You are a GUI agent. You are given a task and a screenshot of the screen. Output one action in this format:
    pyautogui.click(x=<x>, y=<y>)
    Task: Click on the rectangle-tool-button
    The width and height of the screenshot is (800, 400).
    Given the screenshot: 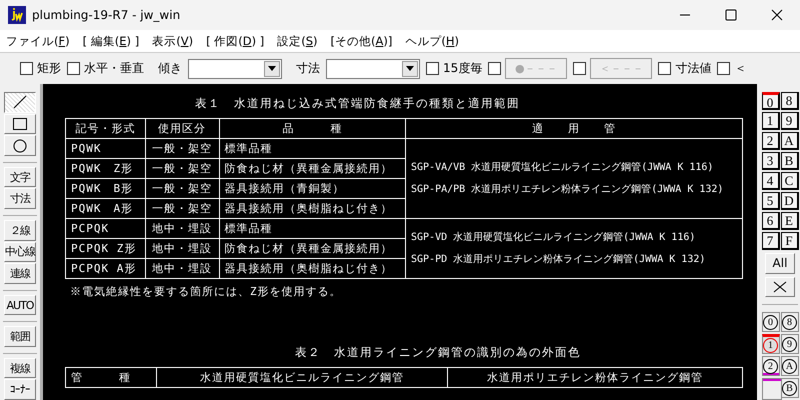 What is the action you would take?
    pyautogui.click(x=20, y=124)
    